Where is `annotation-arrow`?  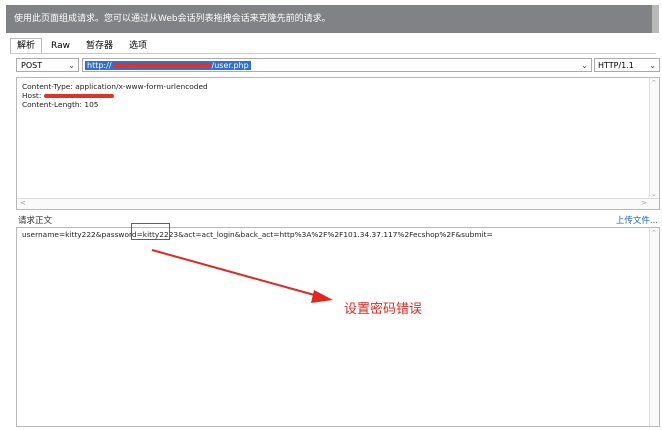 annotation-arrow is located at coordinates (242, 276).